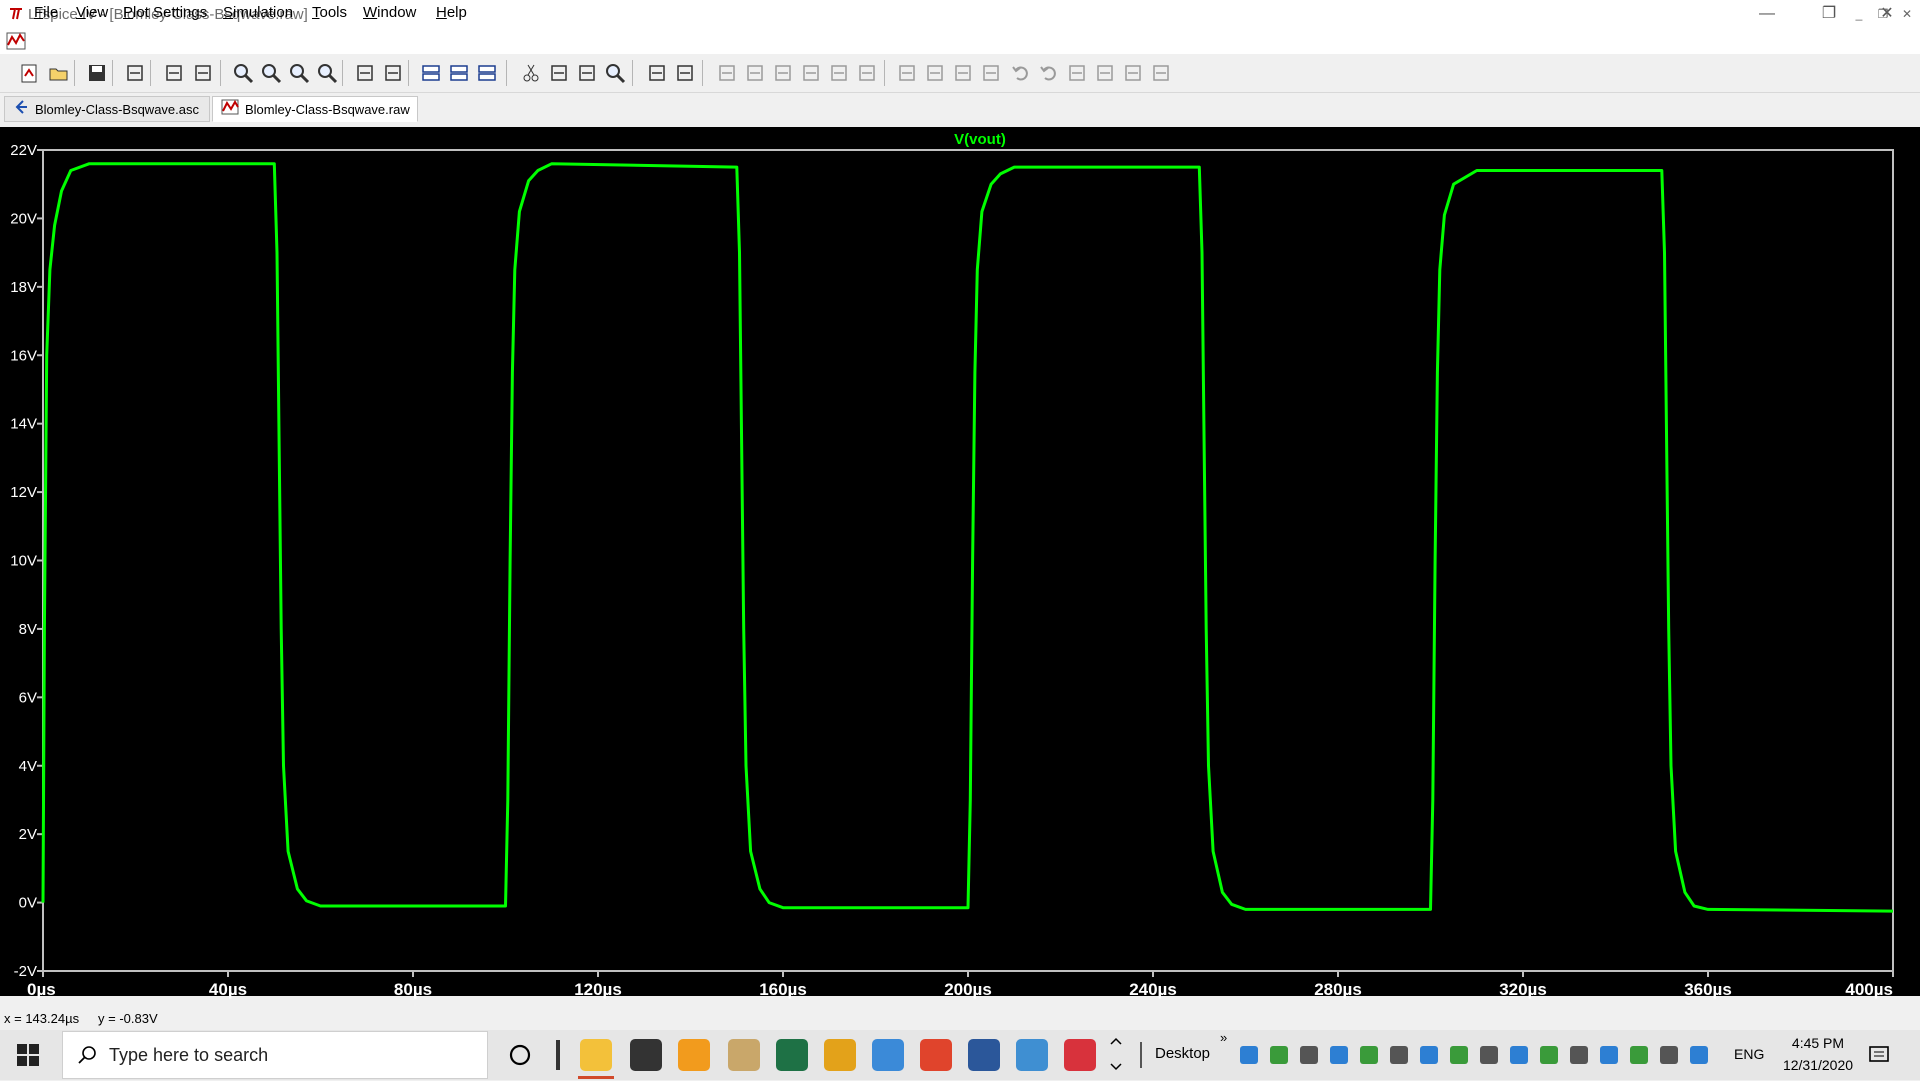 This screenshot has width=1920, height=1081. I want to click on clock-time: 4:45 PM, so click(1818, 1043).